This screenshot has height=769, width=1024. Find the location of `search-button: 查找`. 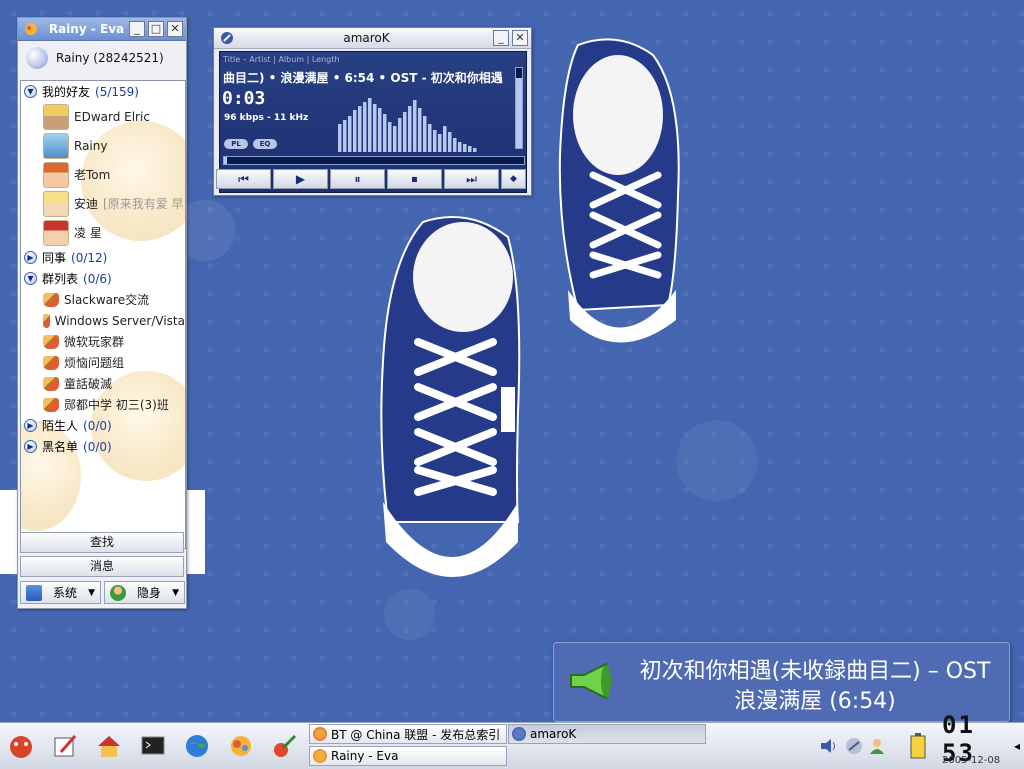

search-button: 查找 is located at coordinates (102, 542).